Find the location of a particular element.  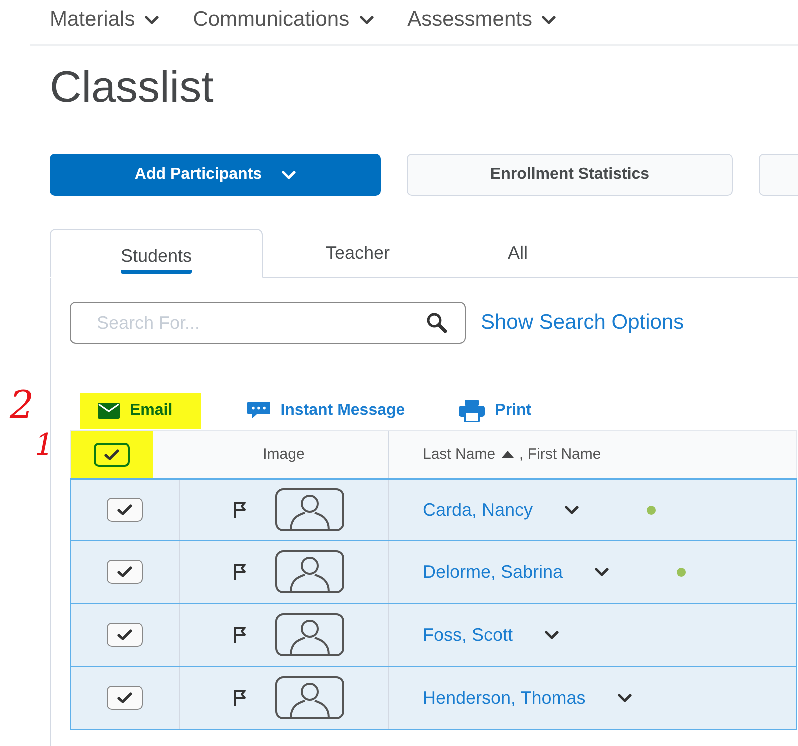

toolbar-button: Print is located at coordinates (495, 411).